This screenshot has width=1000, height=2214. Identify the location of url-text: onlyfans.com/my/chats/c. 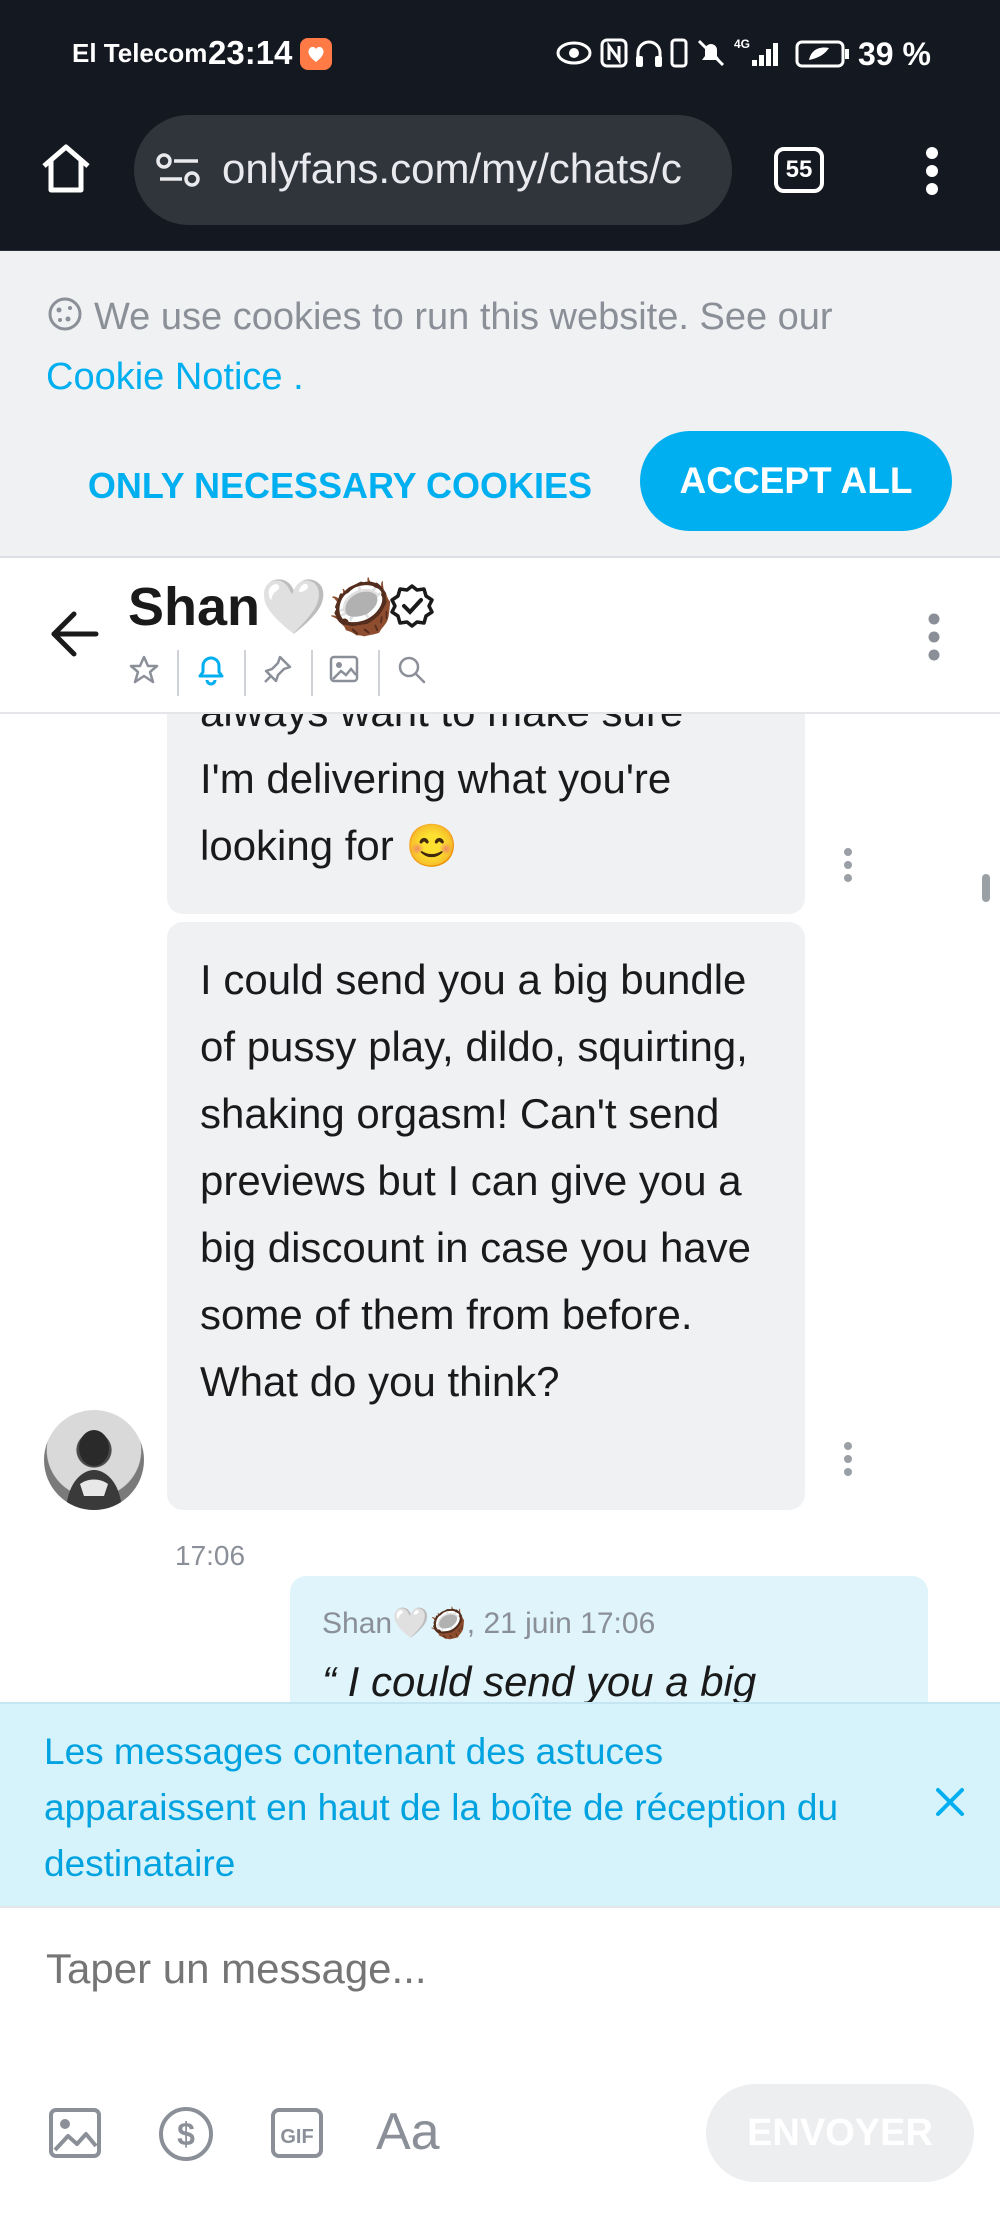
(452, 168).